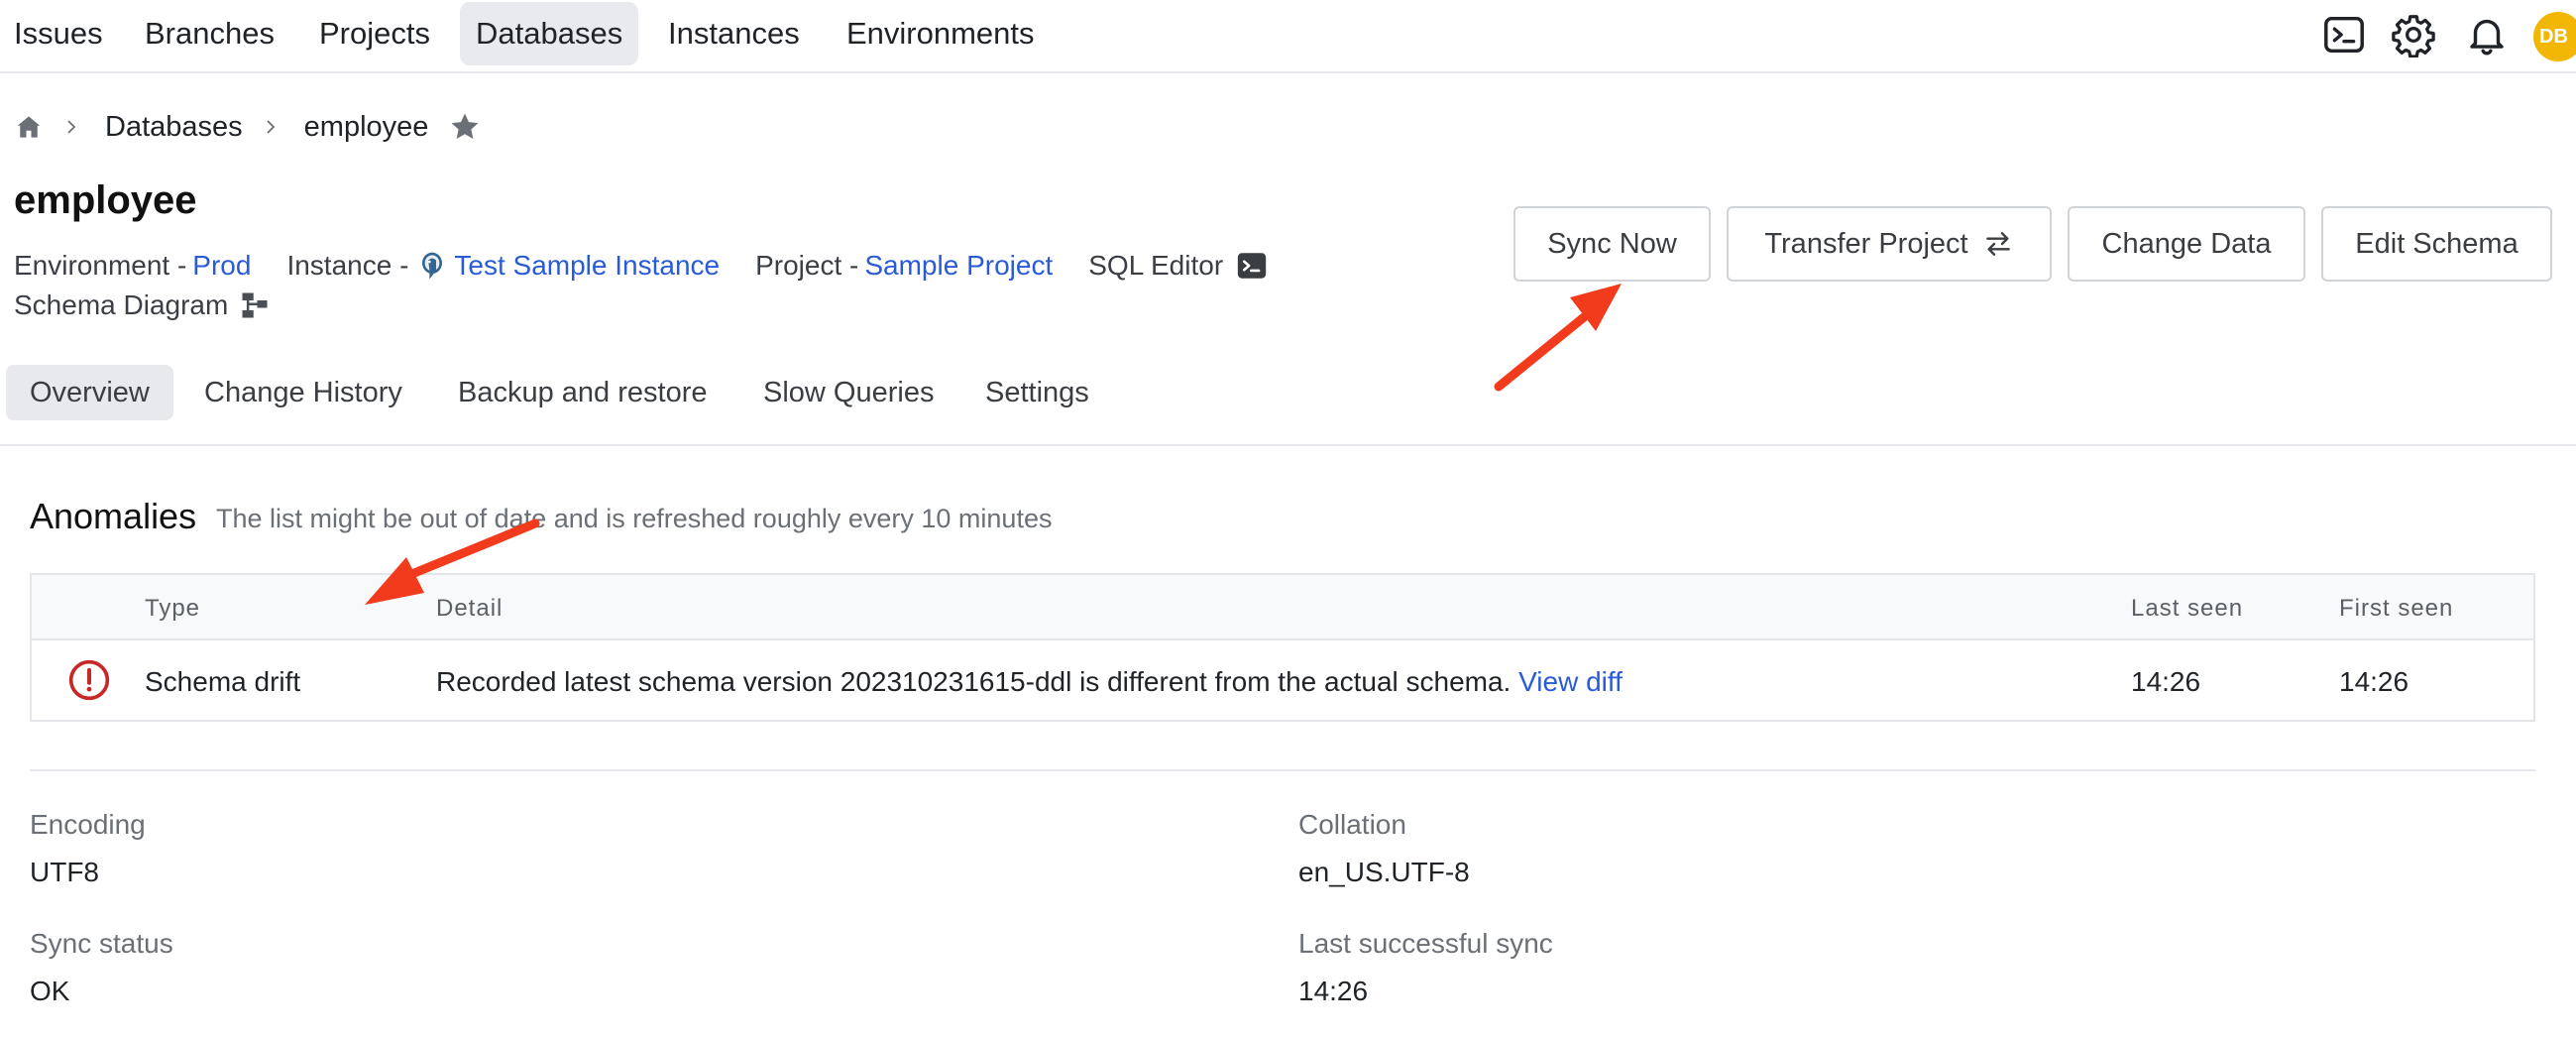 The image size is (2576, 1038). Describe the element at coordinates (2187, 608) in the screenshot. I see `column-last-seen: Last seen` at that location.